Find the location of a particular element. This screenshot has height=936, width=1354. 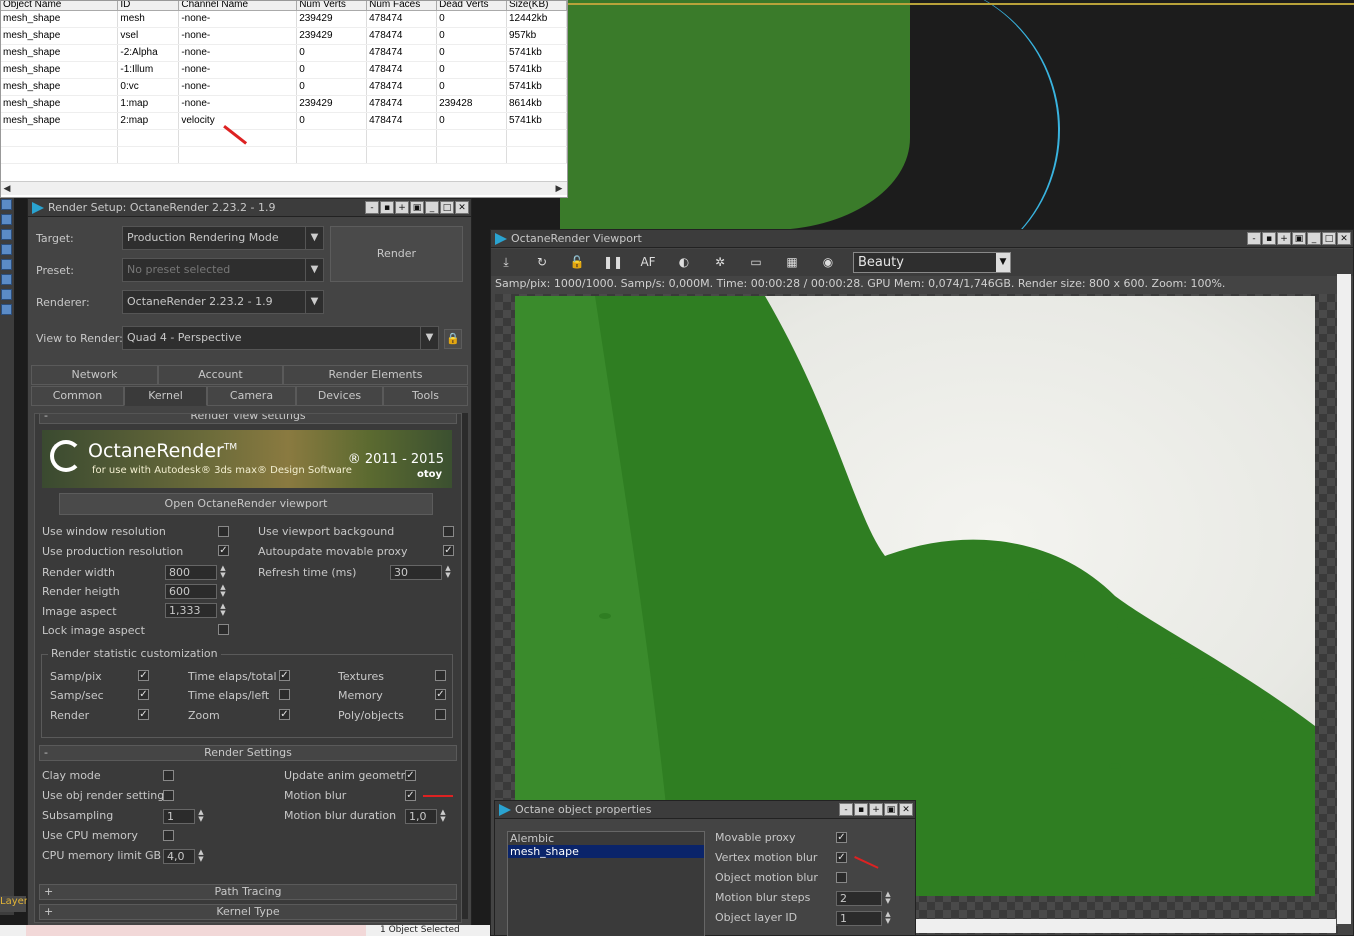

refresh-time-spinner: 30 ▲ ▼ is located at coordinates (420, 572).